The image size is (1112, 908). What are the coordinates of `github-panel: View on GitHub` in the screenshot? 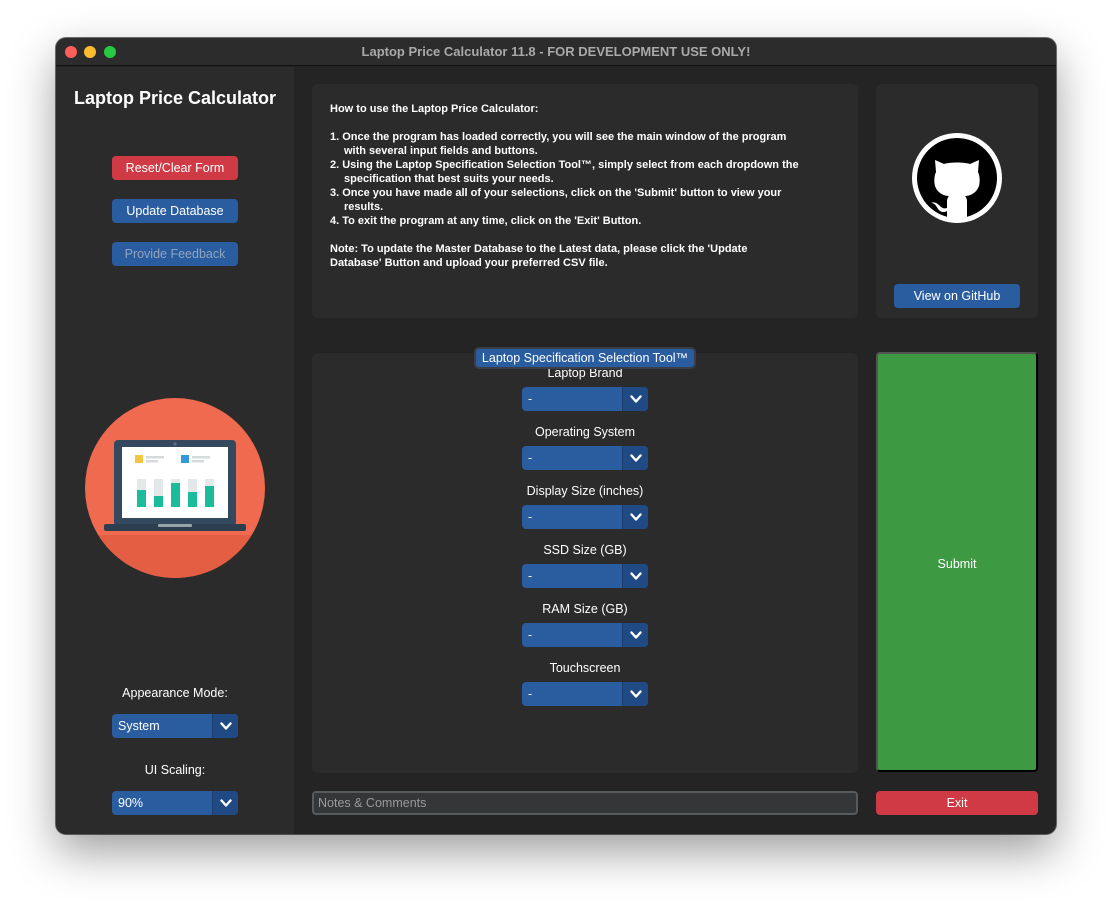 It's located at (957, 201).